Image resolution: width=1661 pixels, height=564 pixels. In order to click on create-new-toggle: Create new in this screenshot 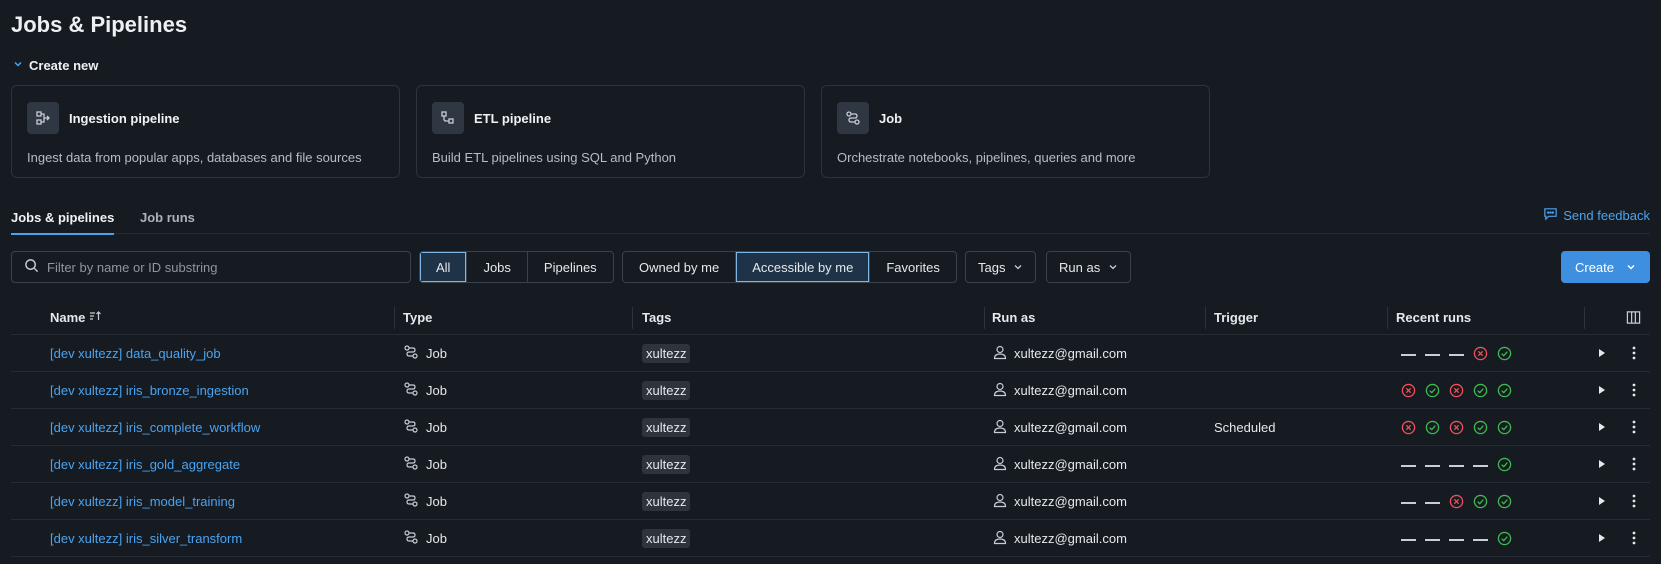, I will do `click(55, 65)`.